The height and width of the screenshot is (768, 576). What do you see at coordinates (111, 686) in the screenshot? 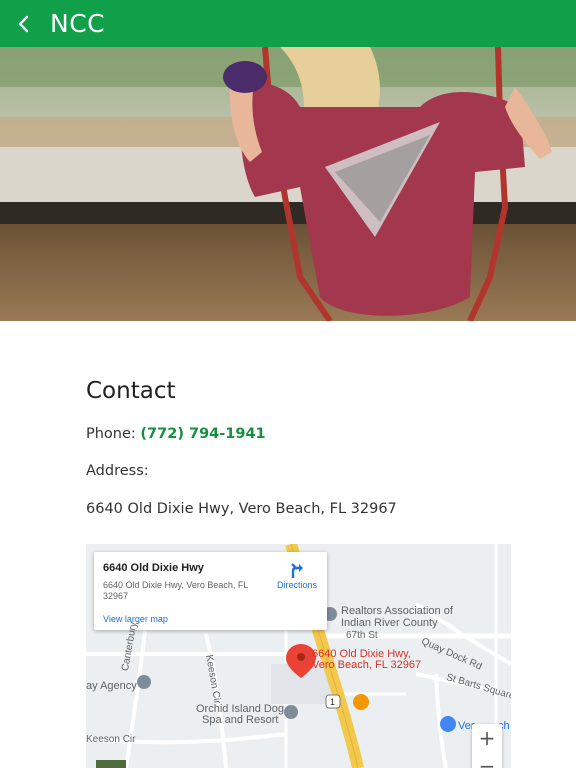
I see `poi-agency: ay Agency` at bounding box center [111, 686].